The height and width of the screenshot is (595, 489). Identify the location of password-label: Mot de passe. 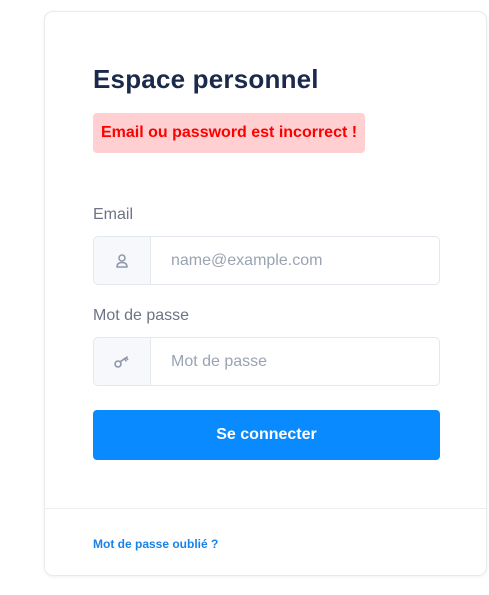
(141, 315).